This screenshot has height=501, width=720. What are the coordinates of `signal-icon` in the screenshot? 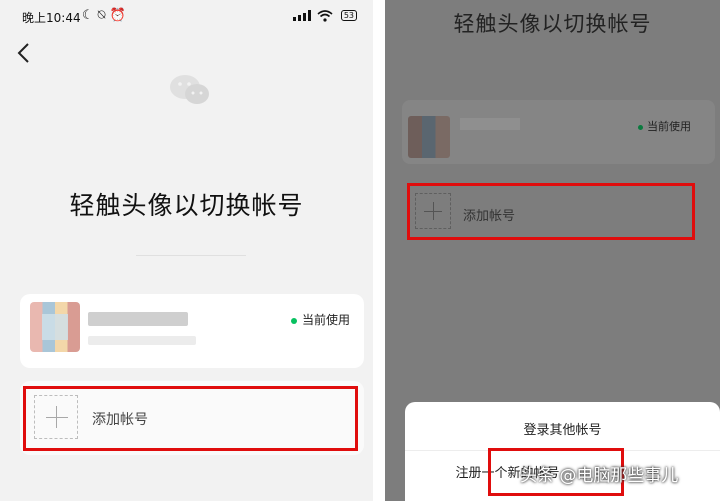 It's located at (302, 15).